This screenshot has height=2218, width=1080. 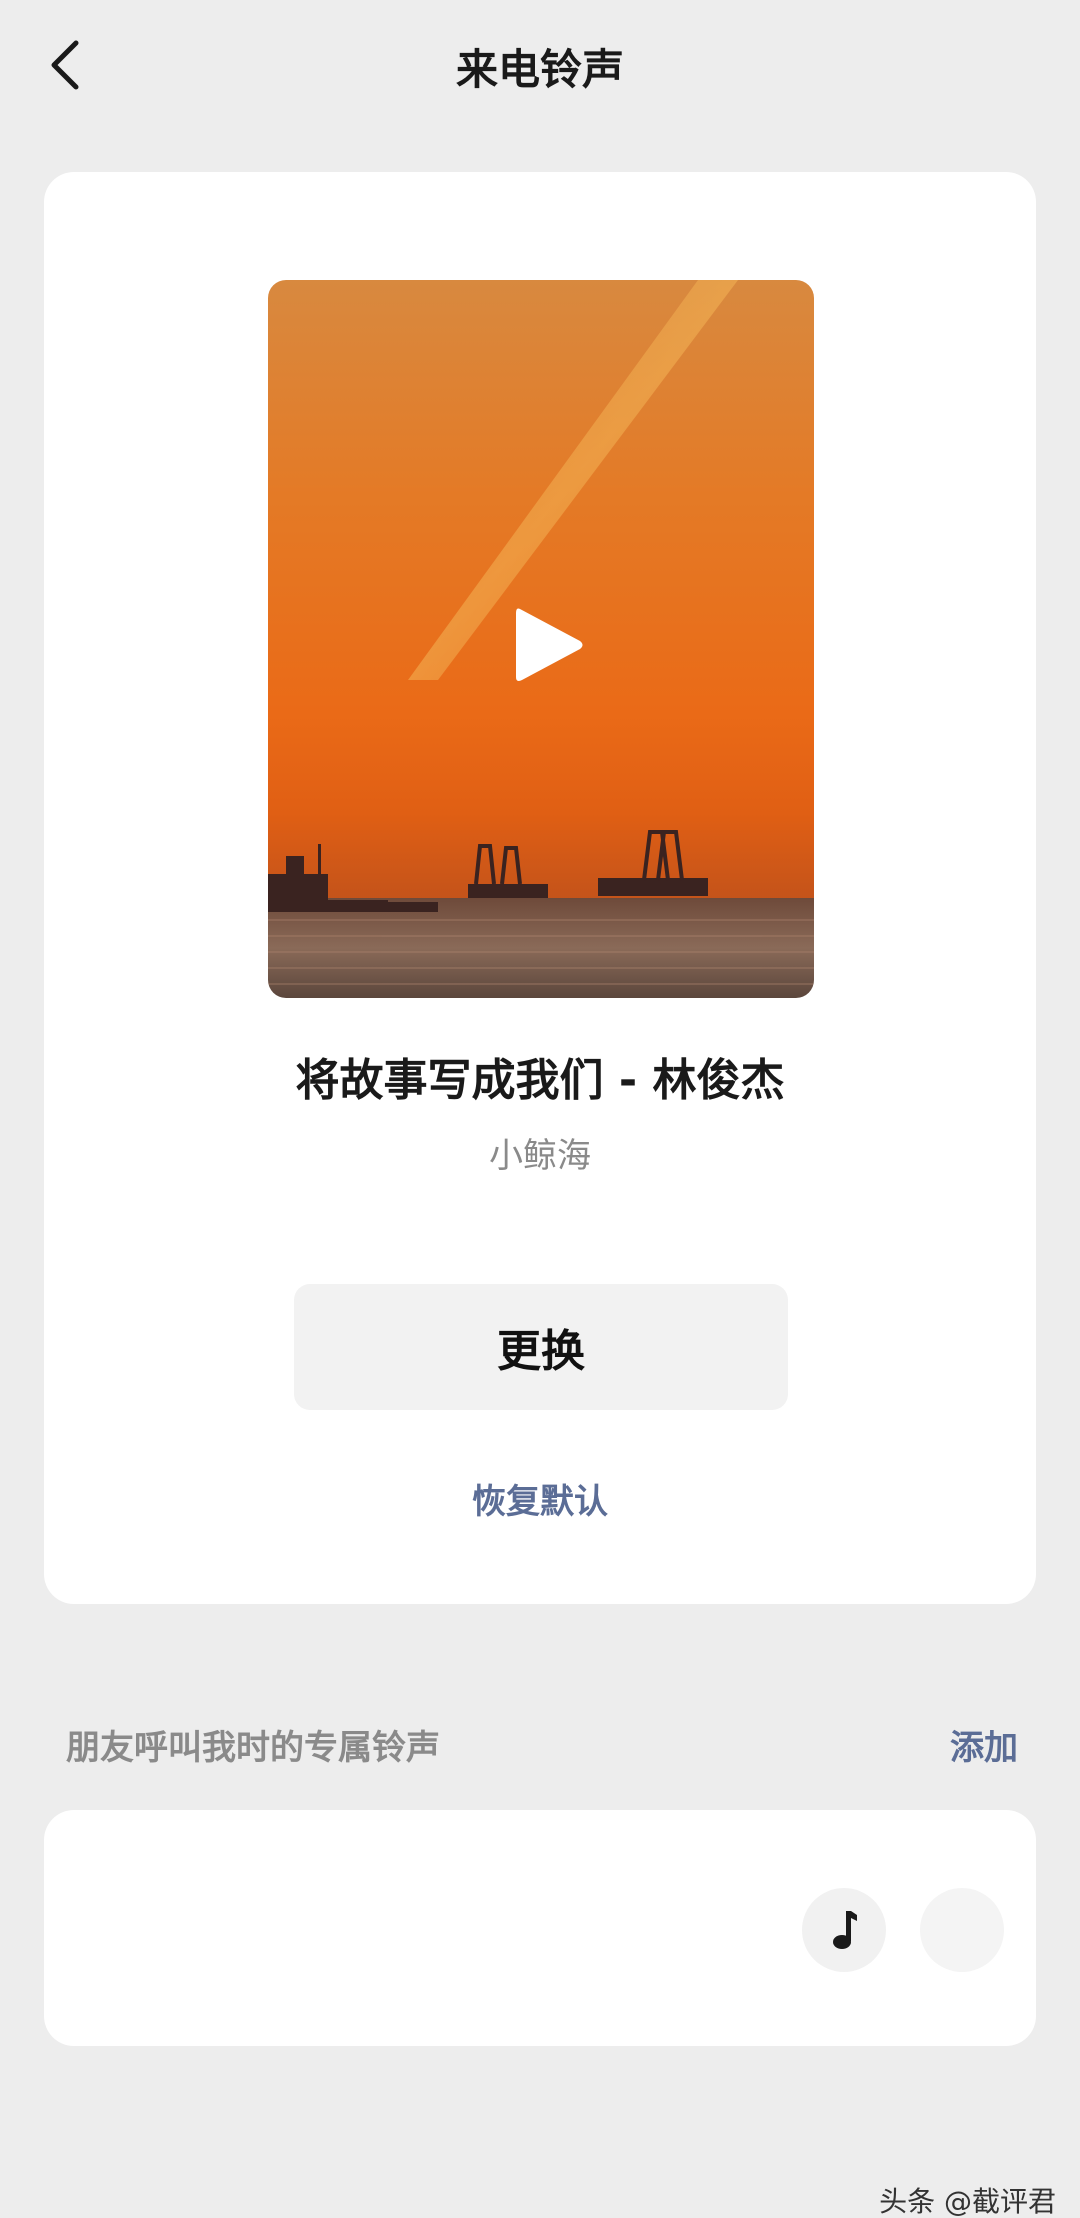 I want to click on contact-avatar-placeholder, so click(x=962, y=1930).